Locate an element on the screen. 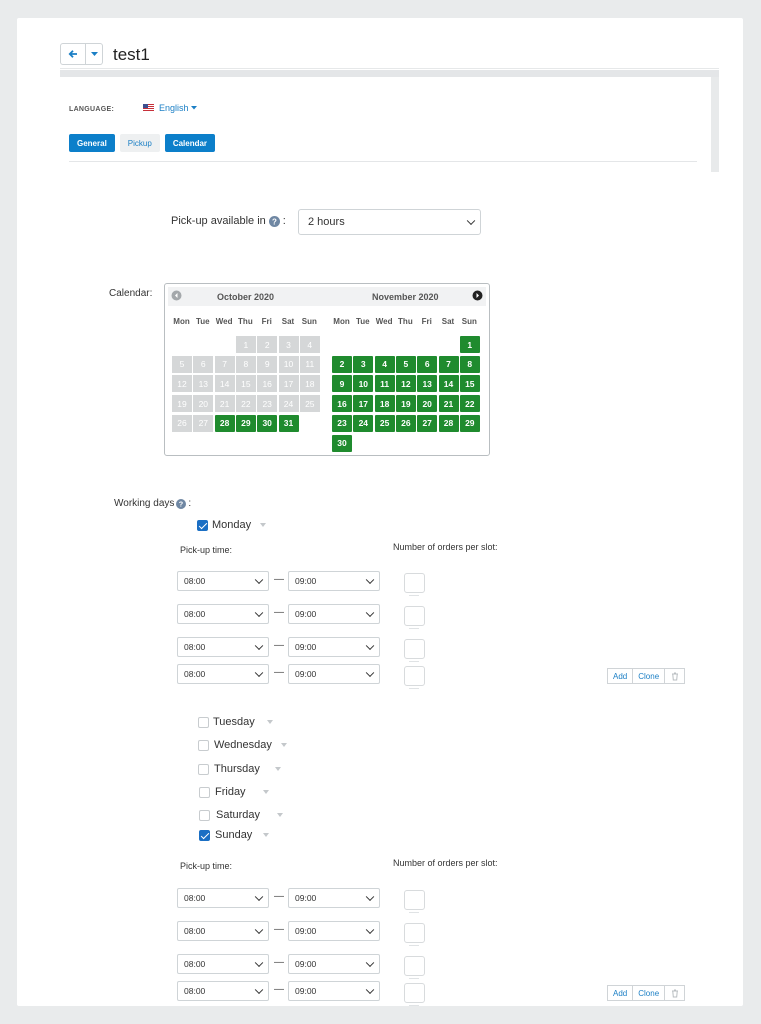 The height and width of the screenshot is (1024, 761). calendar-day-november: 16 is located at coordinates (342, 404).